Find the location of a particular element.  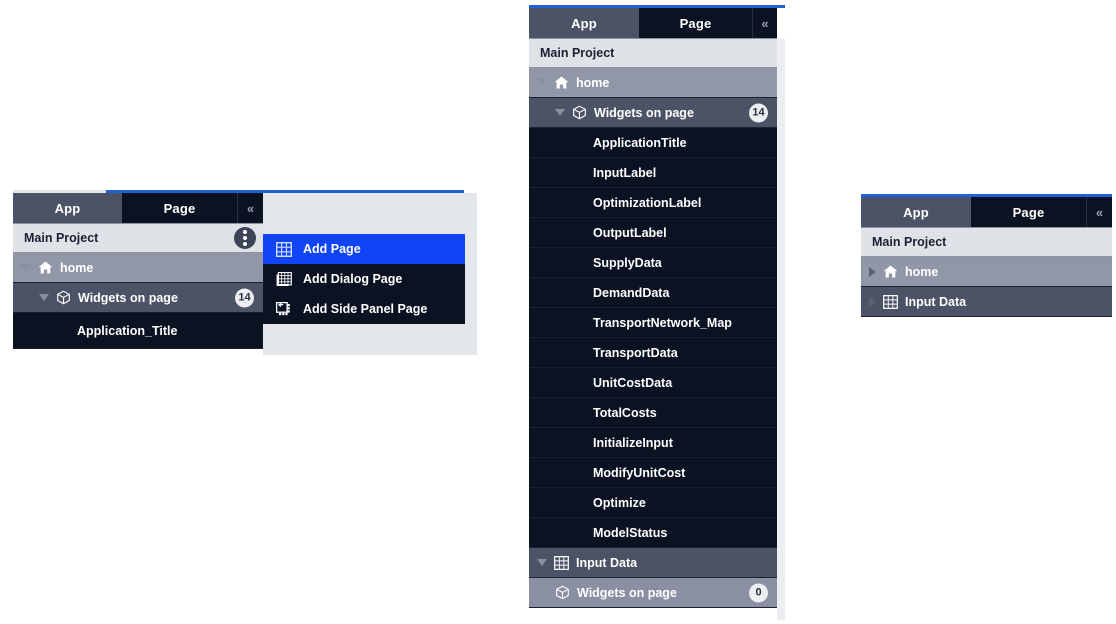

left-tree-label-application-title: Application_Title is located at coordinates (127, 330).